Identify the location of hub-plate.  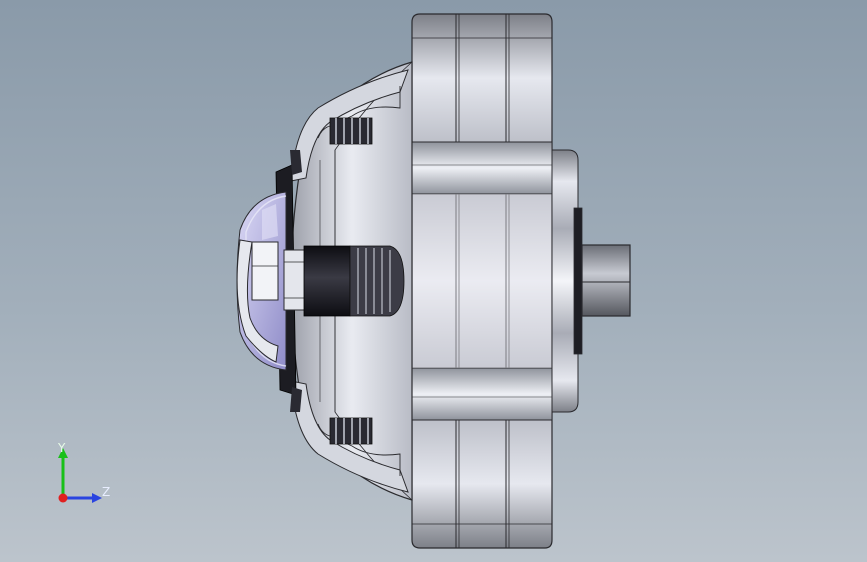
(567, 281).